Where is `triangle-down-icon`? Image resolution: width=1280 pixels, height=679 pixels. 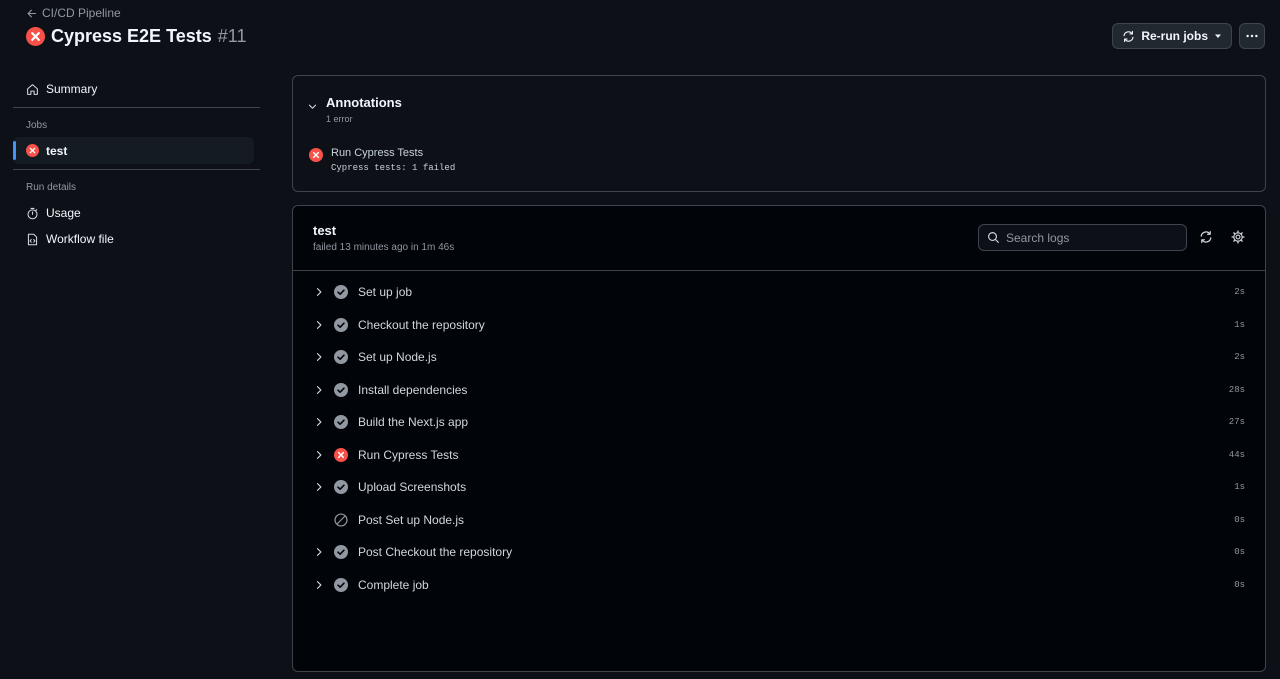 triangle-down-icon is located at coordinates (1218, 36).